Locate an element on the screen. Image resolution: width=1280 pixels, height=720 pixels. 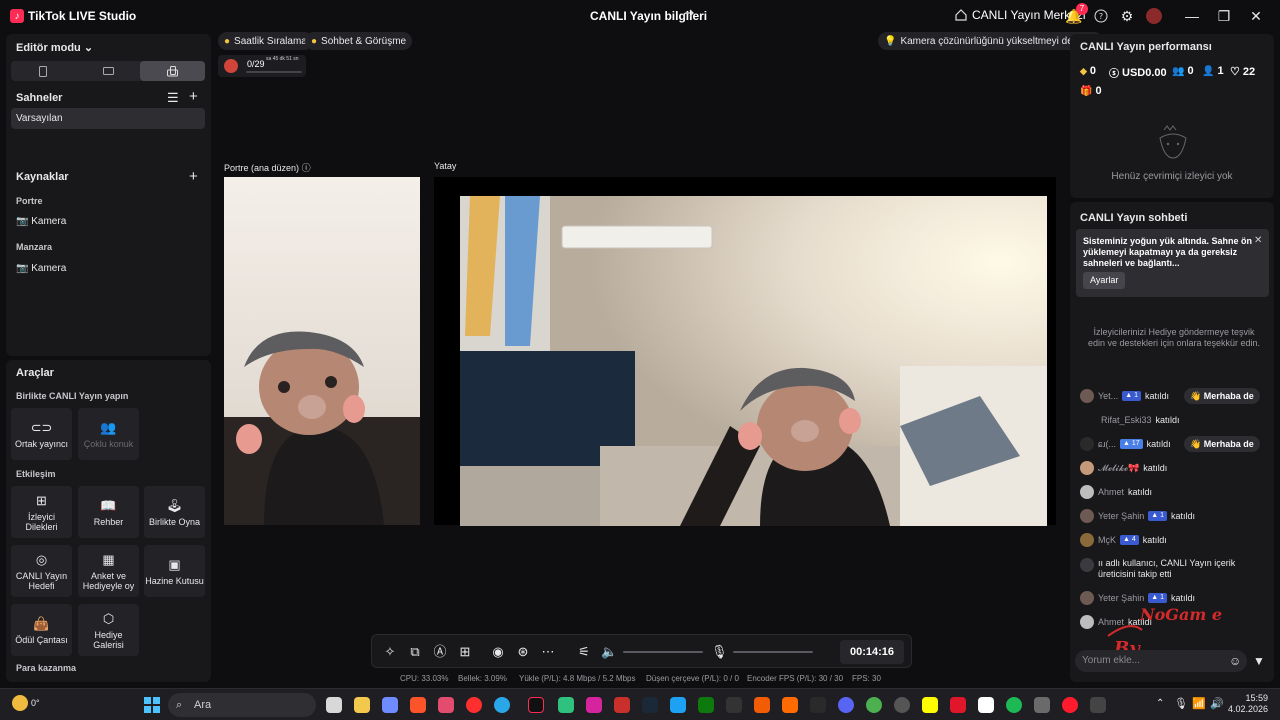
filter-icon: ▼ is located at coordinates (1259, 661).